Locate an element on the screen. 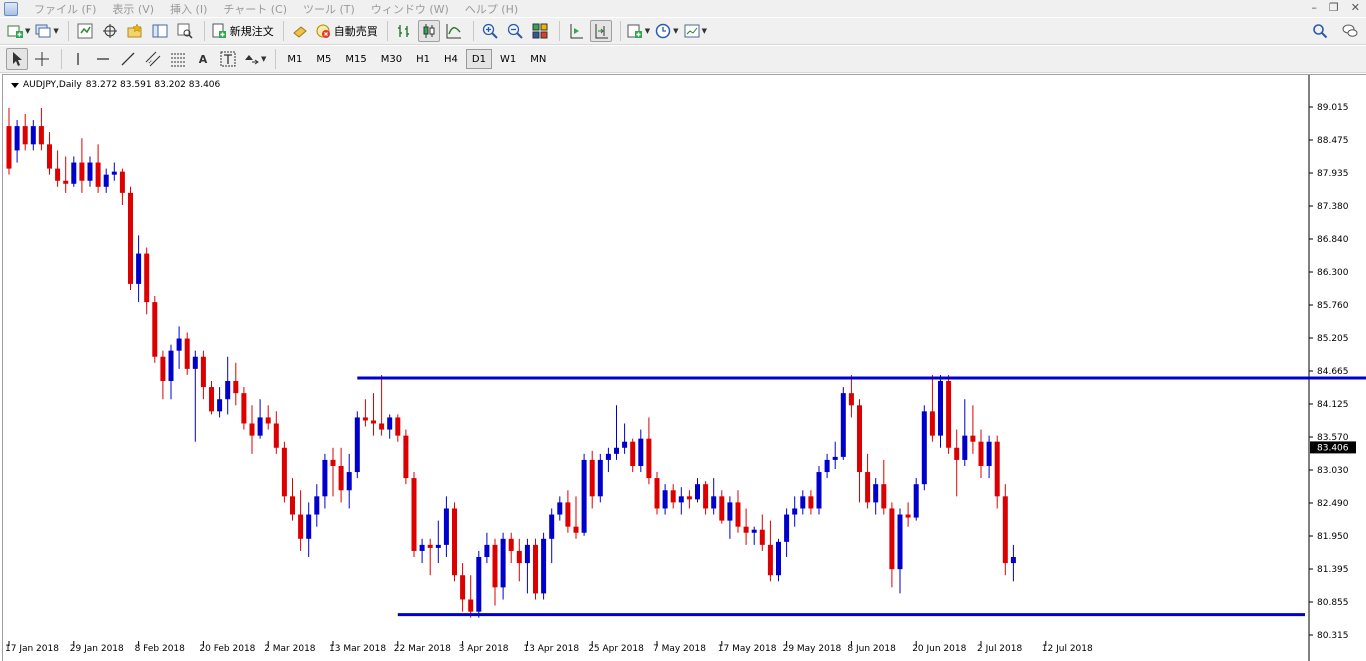 The image size is (1366, 661). menu-tools: ツール (T) is located at coordinates (329, 9).